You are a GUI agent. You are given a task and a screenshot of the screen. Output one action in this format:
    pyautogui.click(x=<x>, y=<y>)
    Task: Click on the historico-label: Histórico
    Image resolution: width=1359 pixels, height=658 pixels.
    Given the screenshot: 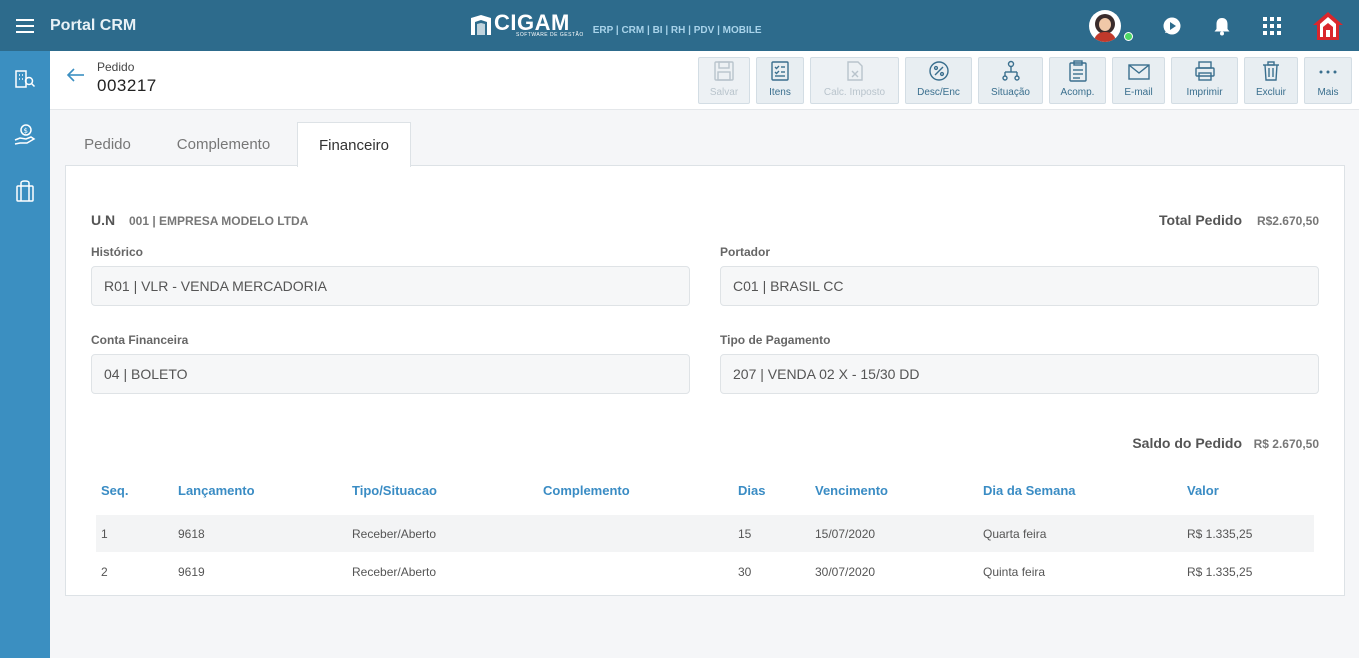 What is the action you would take?
    pyautogui.click(x=117, y=252)
    